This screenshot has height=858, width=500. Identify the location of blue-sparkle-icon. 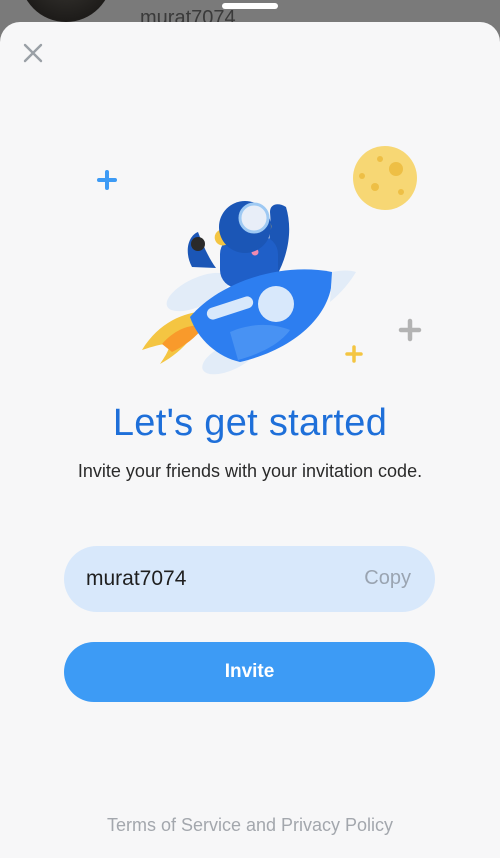
(107, 180).